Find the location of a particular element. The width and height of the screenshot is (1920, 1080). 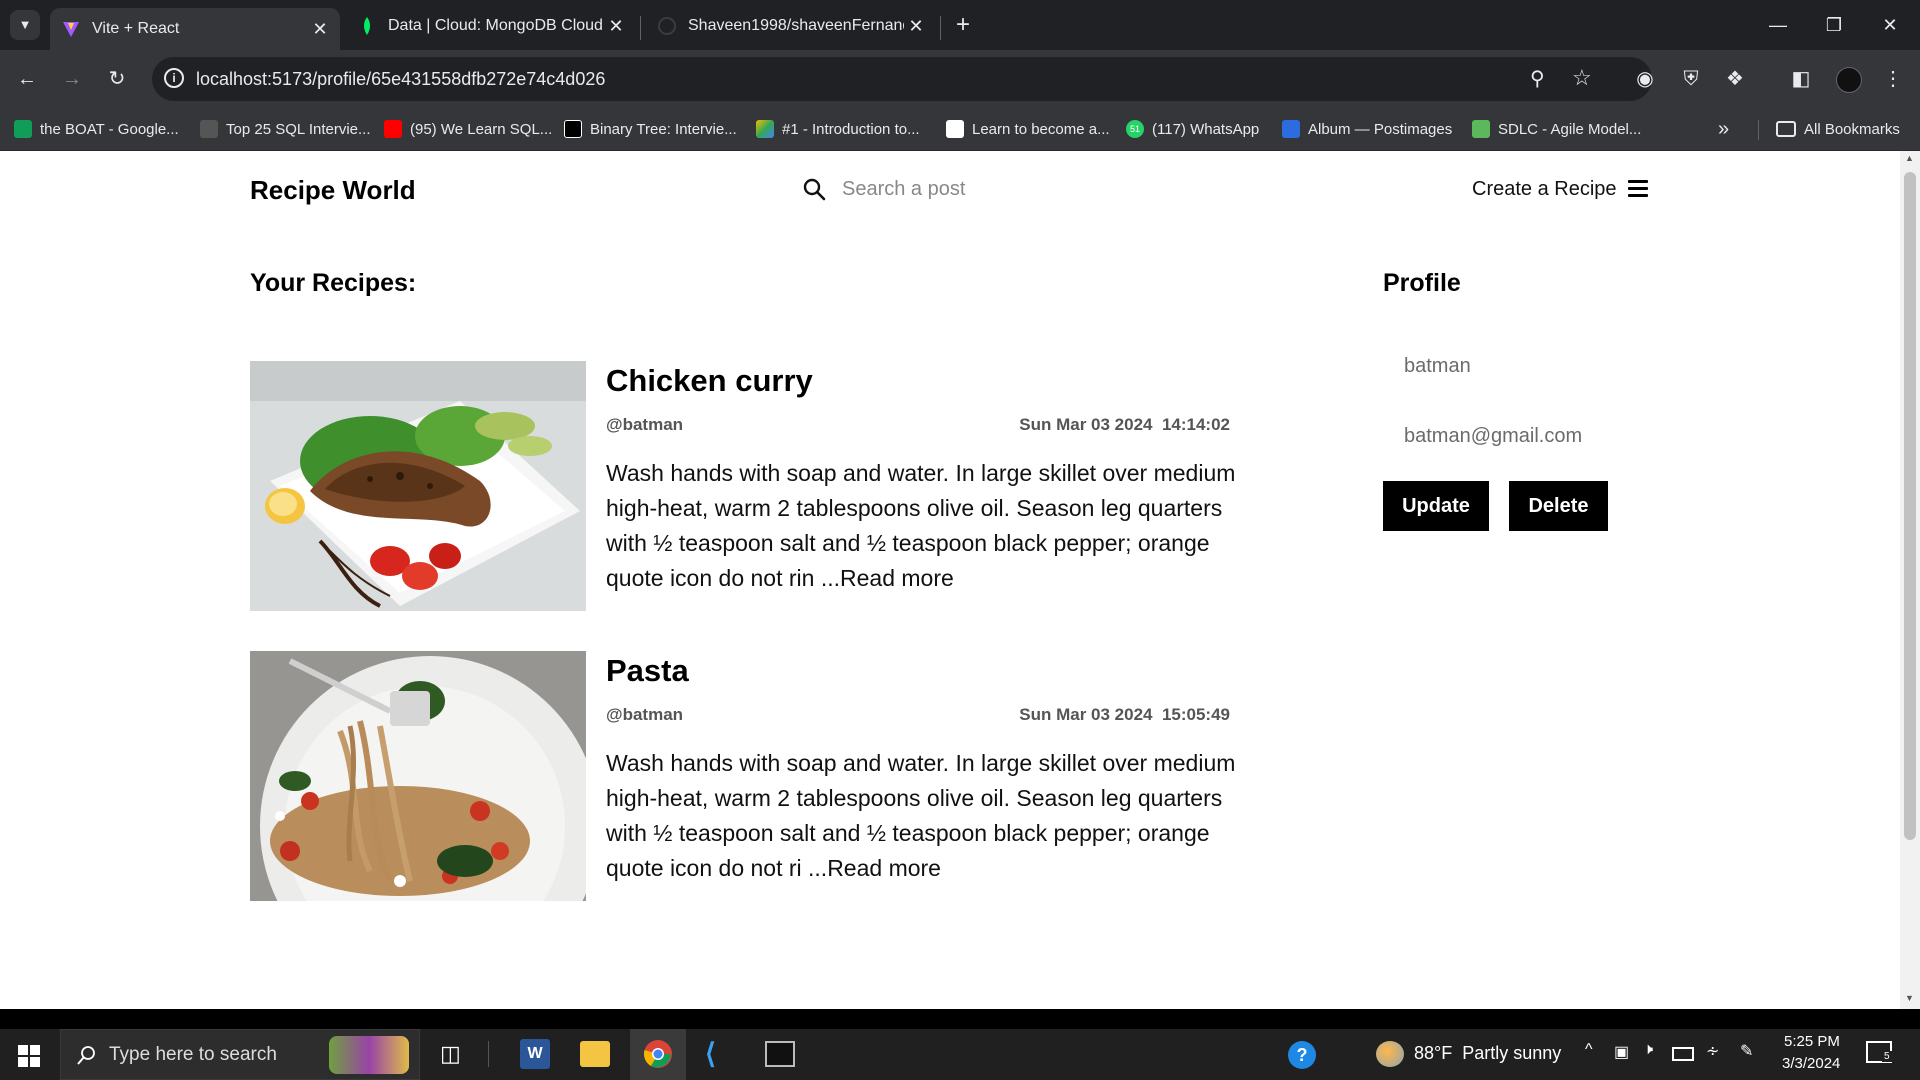

file-explorer-icon is located at coordinates (595, 1054).